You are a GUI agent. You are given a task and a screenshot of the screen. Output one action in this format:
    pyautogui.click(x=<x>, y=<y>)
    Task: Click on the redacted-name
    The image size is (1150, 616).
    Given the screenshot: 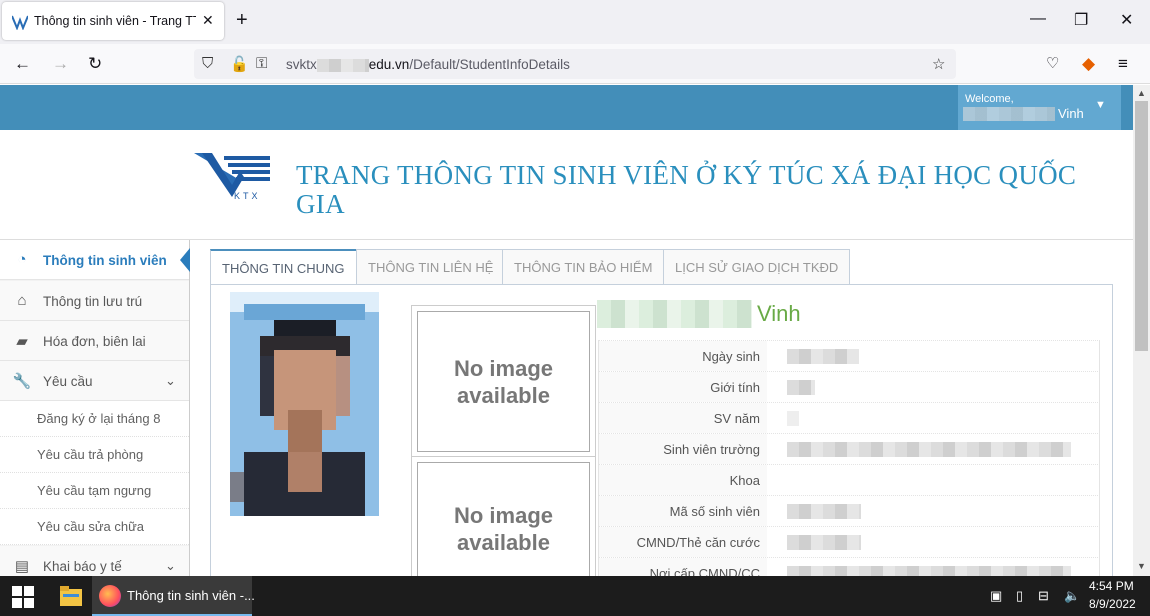 What is the action you would take?
    pyautogui.click(x=674, y=314)
    